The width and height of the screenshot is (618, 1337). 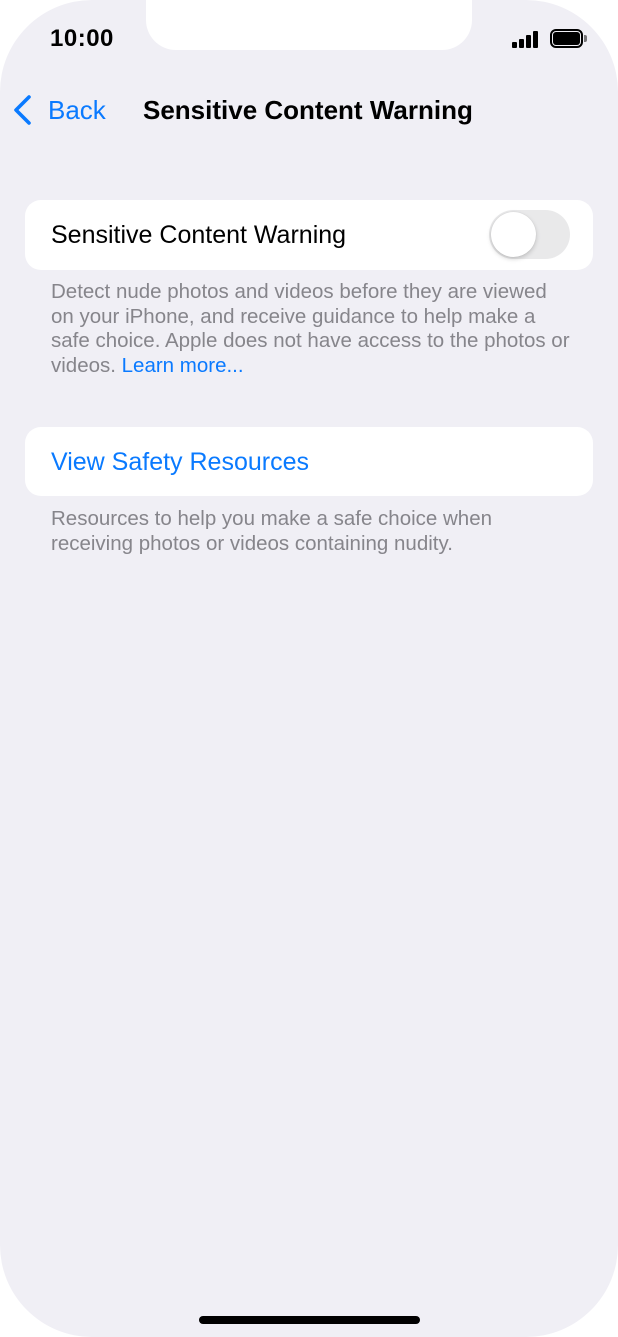 What do you see at coordinates (309, 25) in the screenshot?
I see `device-notch` at bounding box center [309, 25].